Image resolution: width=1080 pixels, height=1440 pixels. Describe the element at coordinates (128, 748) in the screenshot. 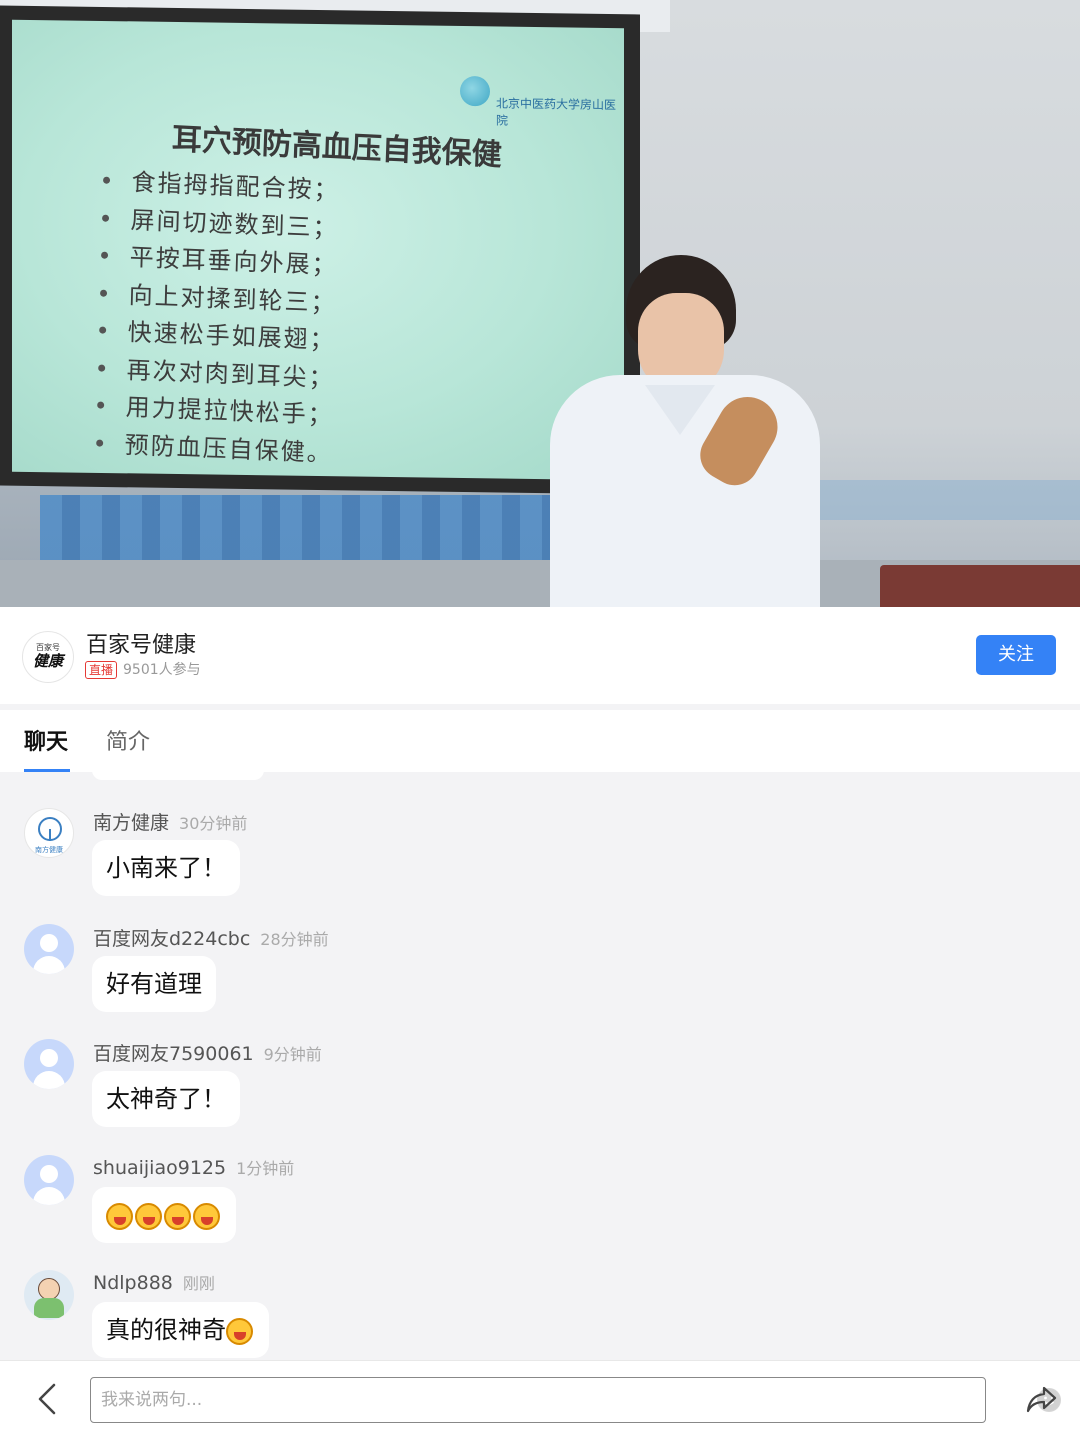

I see `tab-intro: 简介` at that location.